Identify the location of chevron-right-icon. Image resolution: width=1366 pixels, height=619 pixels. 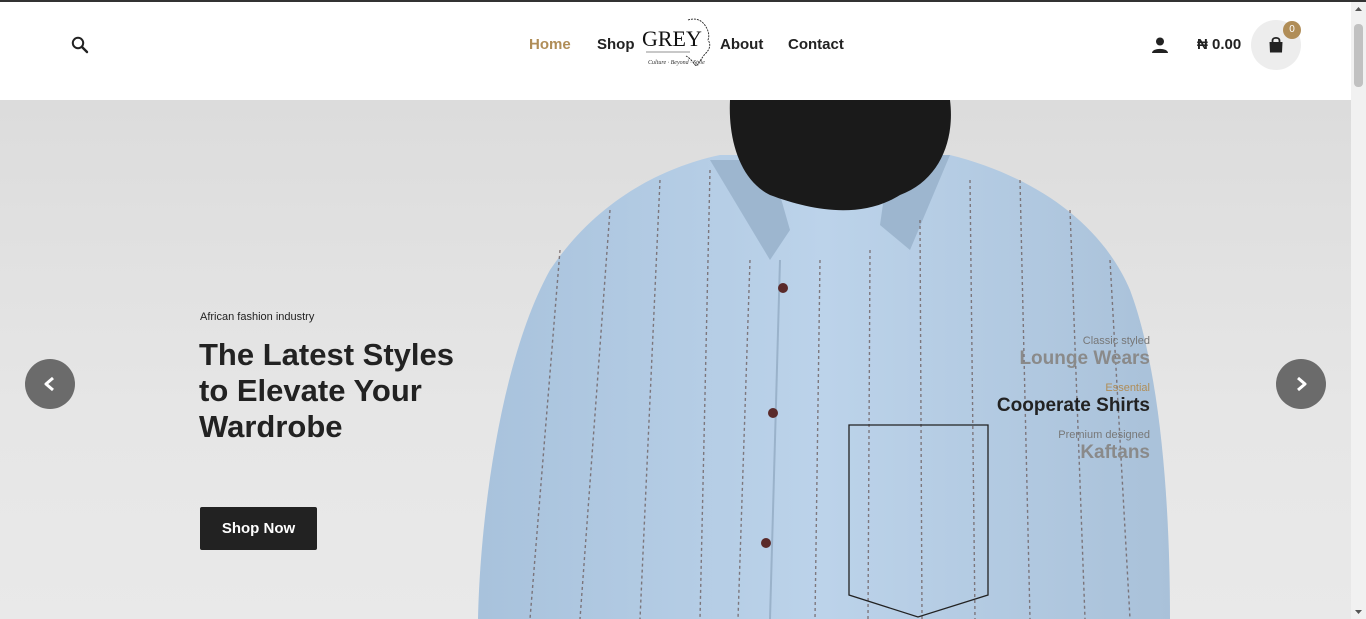
(1302, 384).